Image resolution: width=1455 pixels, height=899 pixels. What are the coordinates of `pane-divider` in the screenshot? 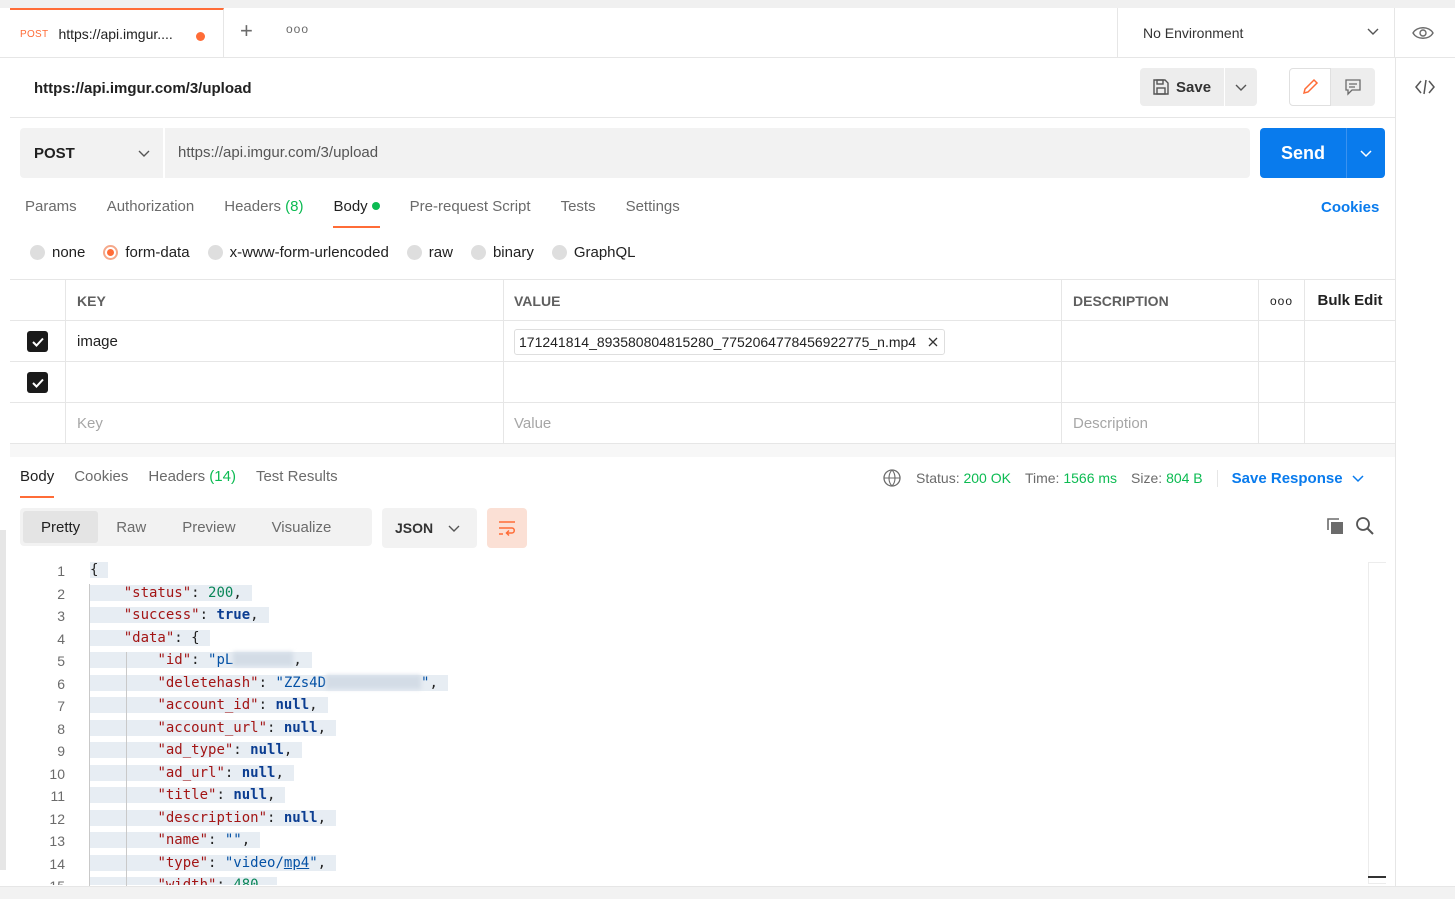 It's located at (702, 450).